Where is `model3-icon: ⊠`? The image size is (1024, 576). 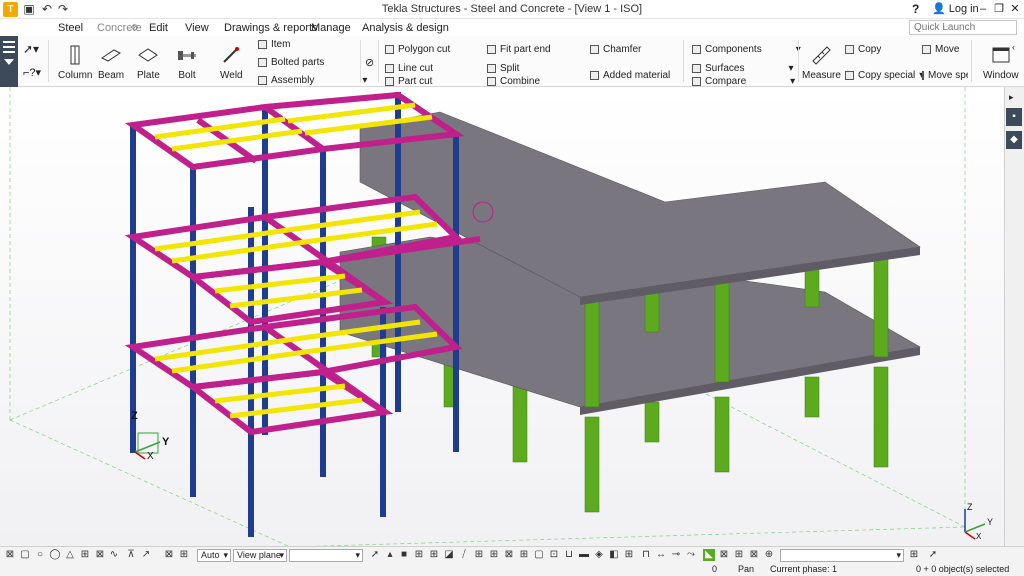 model3-icon: ⊠ is located at coordinates (754, 555).